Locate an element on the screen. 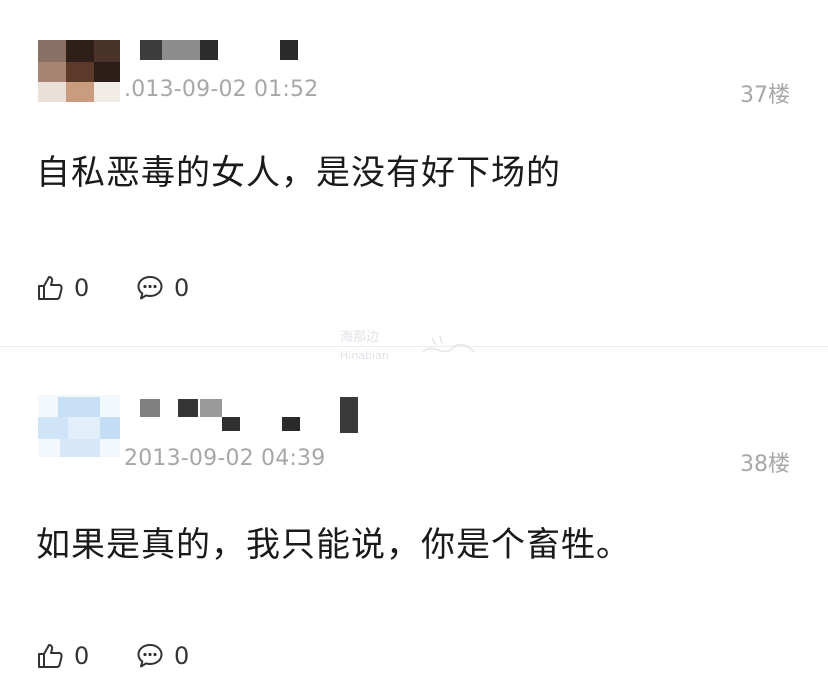  floor-number: 38楼 is located at coordinates (765, 464).